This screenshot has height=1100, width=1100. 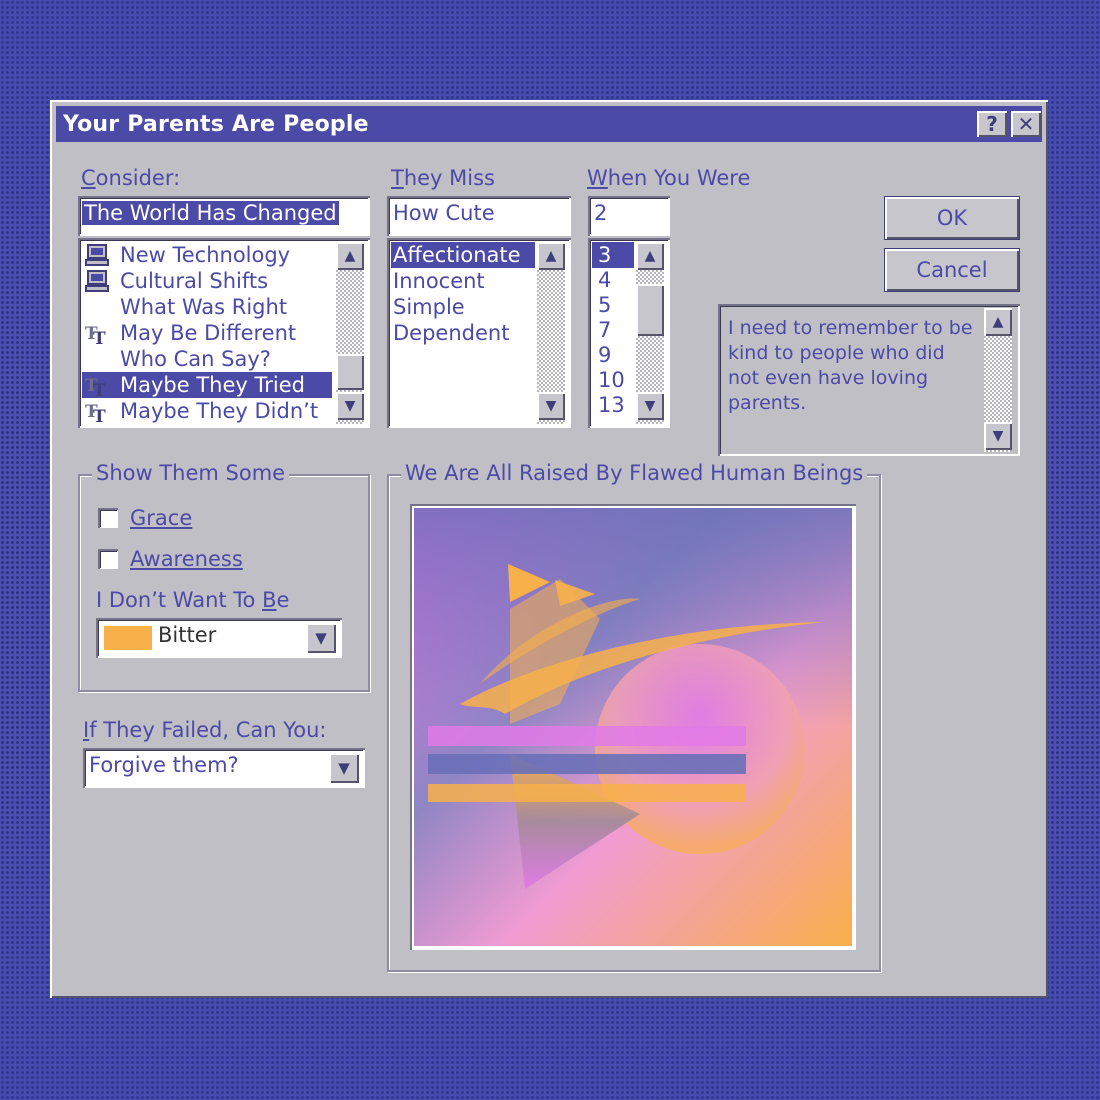 I want to click on close-button: ✕, so click(x=1026, y=124).